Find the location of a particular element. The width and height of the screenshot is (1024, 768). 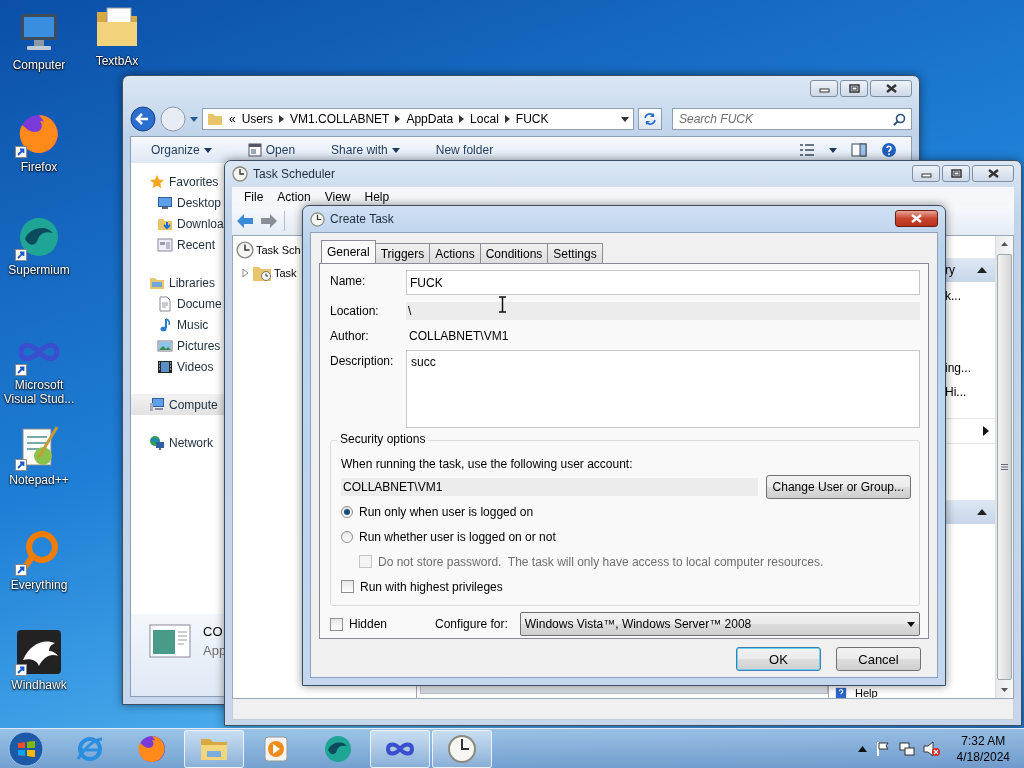

field-label: Location: is located at coordinates (355, 310).